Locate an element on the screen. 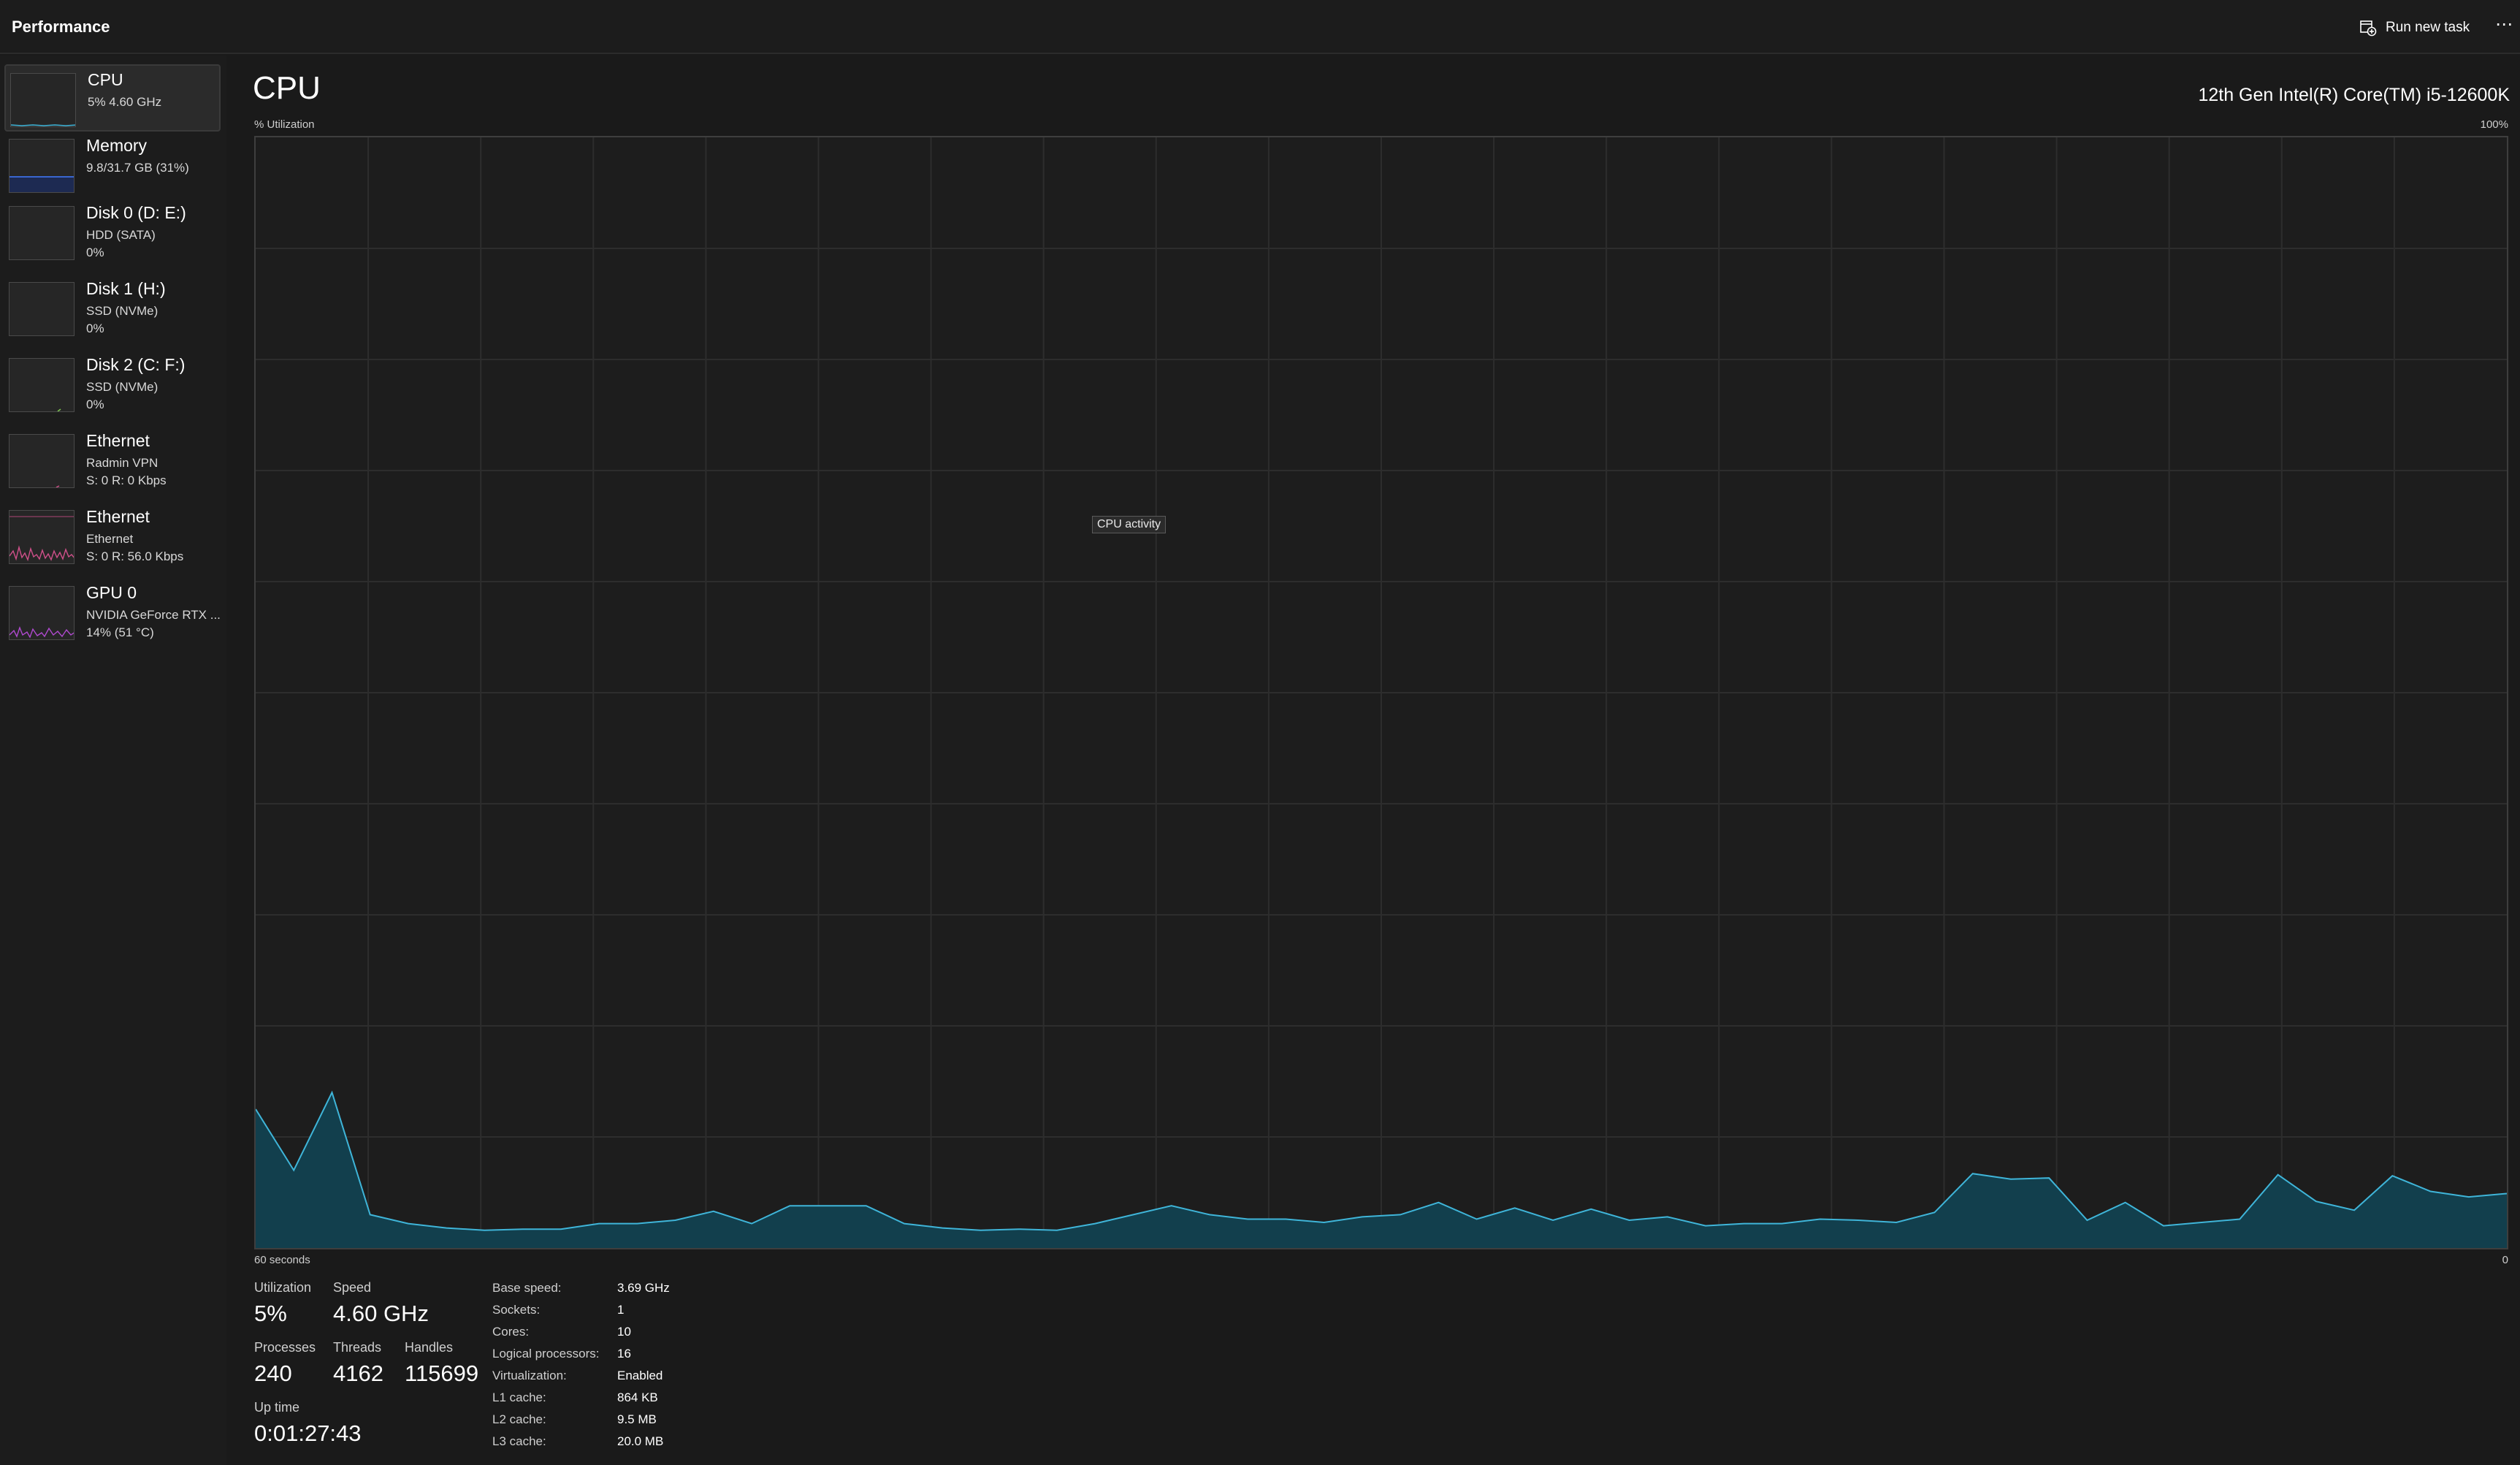 The width and height of the screenshot is (2520, 1465). spec-value: 864 KB is located at coordinates (637, 1397).